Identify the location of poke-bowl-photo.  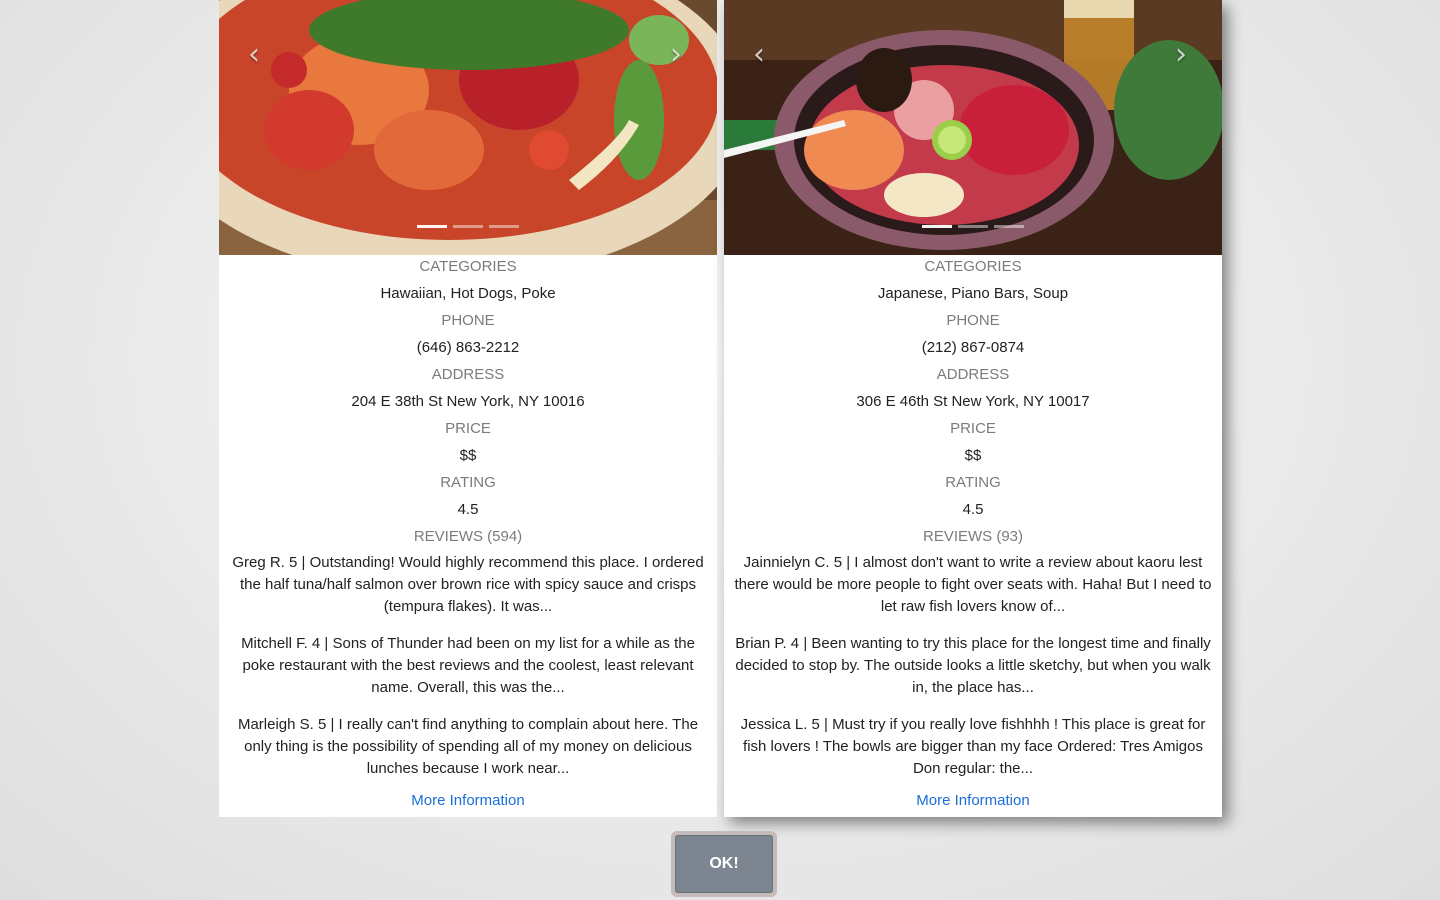
(468, 127).